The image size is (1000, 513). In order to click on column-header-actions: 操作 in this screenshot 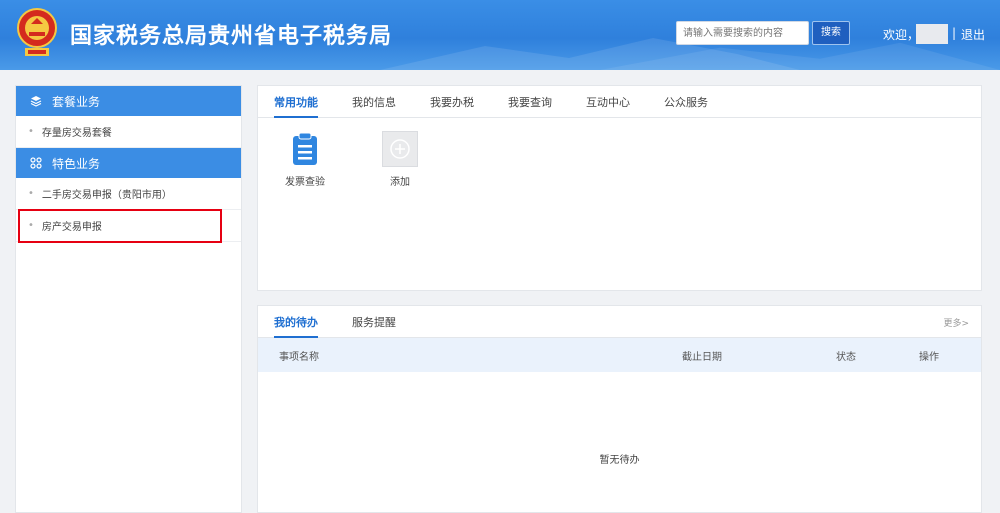, I will do `click(929, 357)`.